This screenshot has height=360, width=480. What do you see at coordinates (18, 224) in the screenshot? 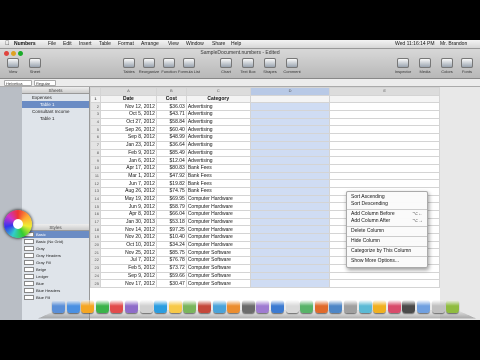
I see `color-wheel-icon` at bounding box center [18, 224].